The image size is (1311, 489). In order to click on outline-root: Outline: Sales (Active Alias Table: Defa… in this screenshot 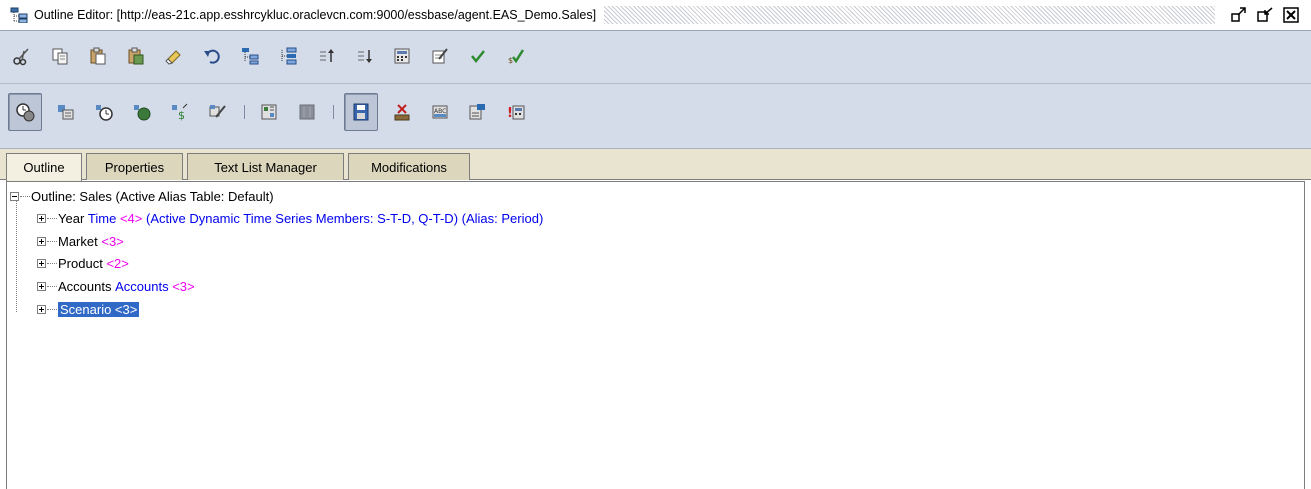, I will do `click(142, 196)`.